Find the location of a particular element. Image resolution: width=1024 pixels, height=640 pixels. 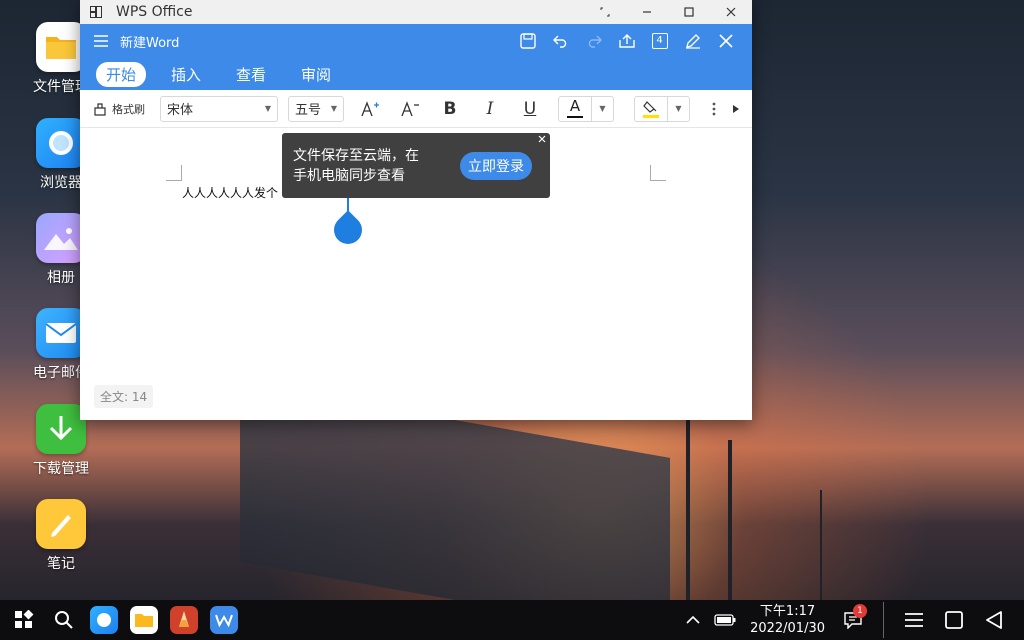

taskbar: 下午1:17 2022/01/30 1 is located at coordinates (512, 620).